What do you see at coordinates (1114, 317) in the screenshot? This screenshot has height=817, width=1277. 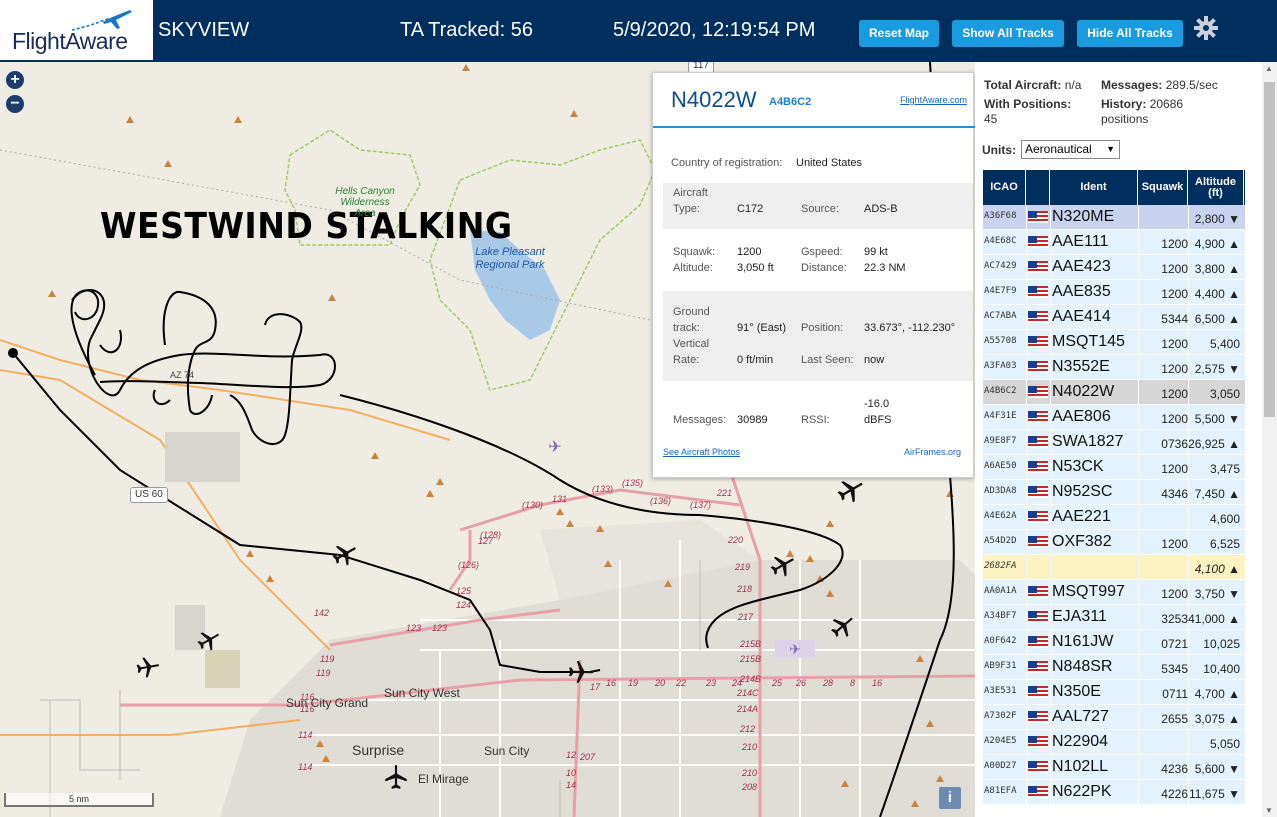 I see `table-row: AC7ABA AAE414 5344 6,500 ▲` at bounding box center [1114, 317].